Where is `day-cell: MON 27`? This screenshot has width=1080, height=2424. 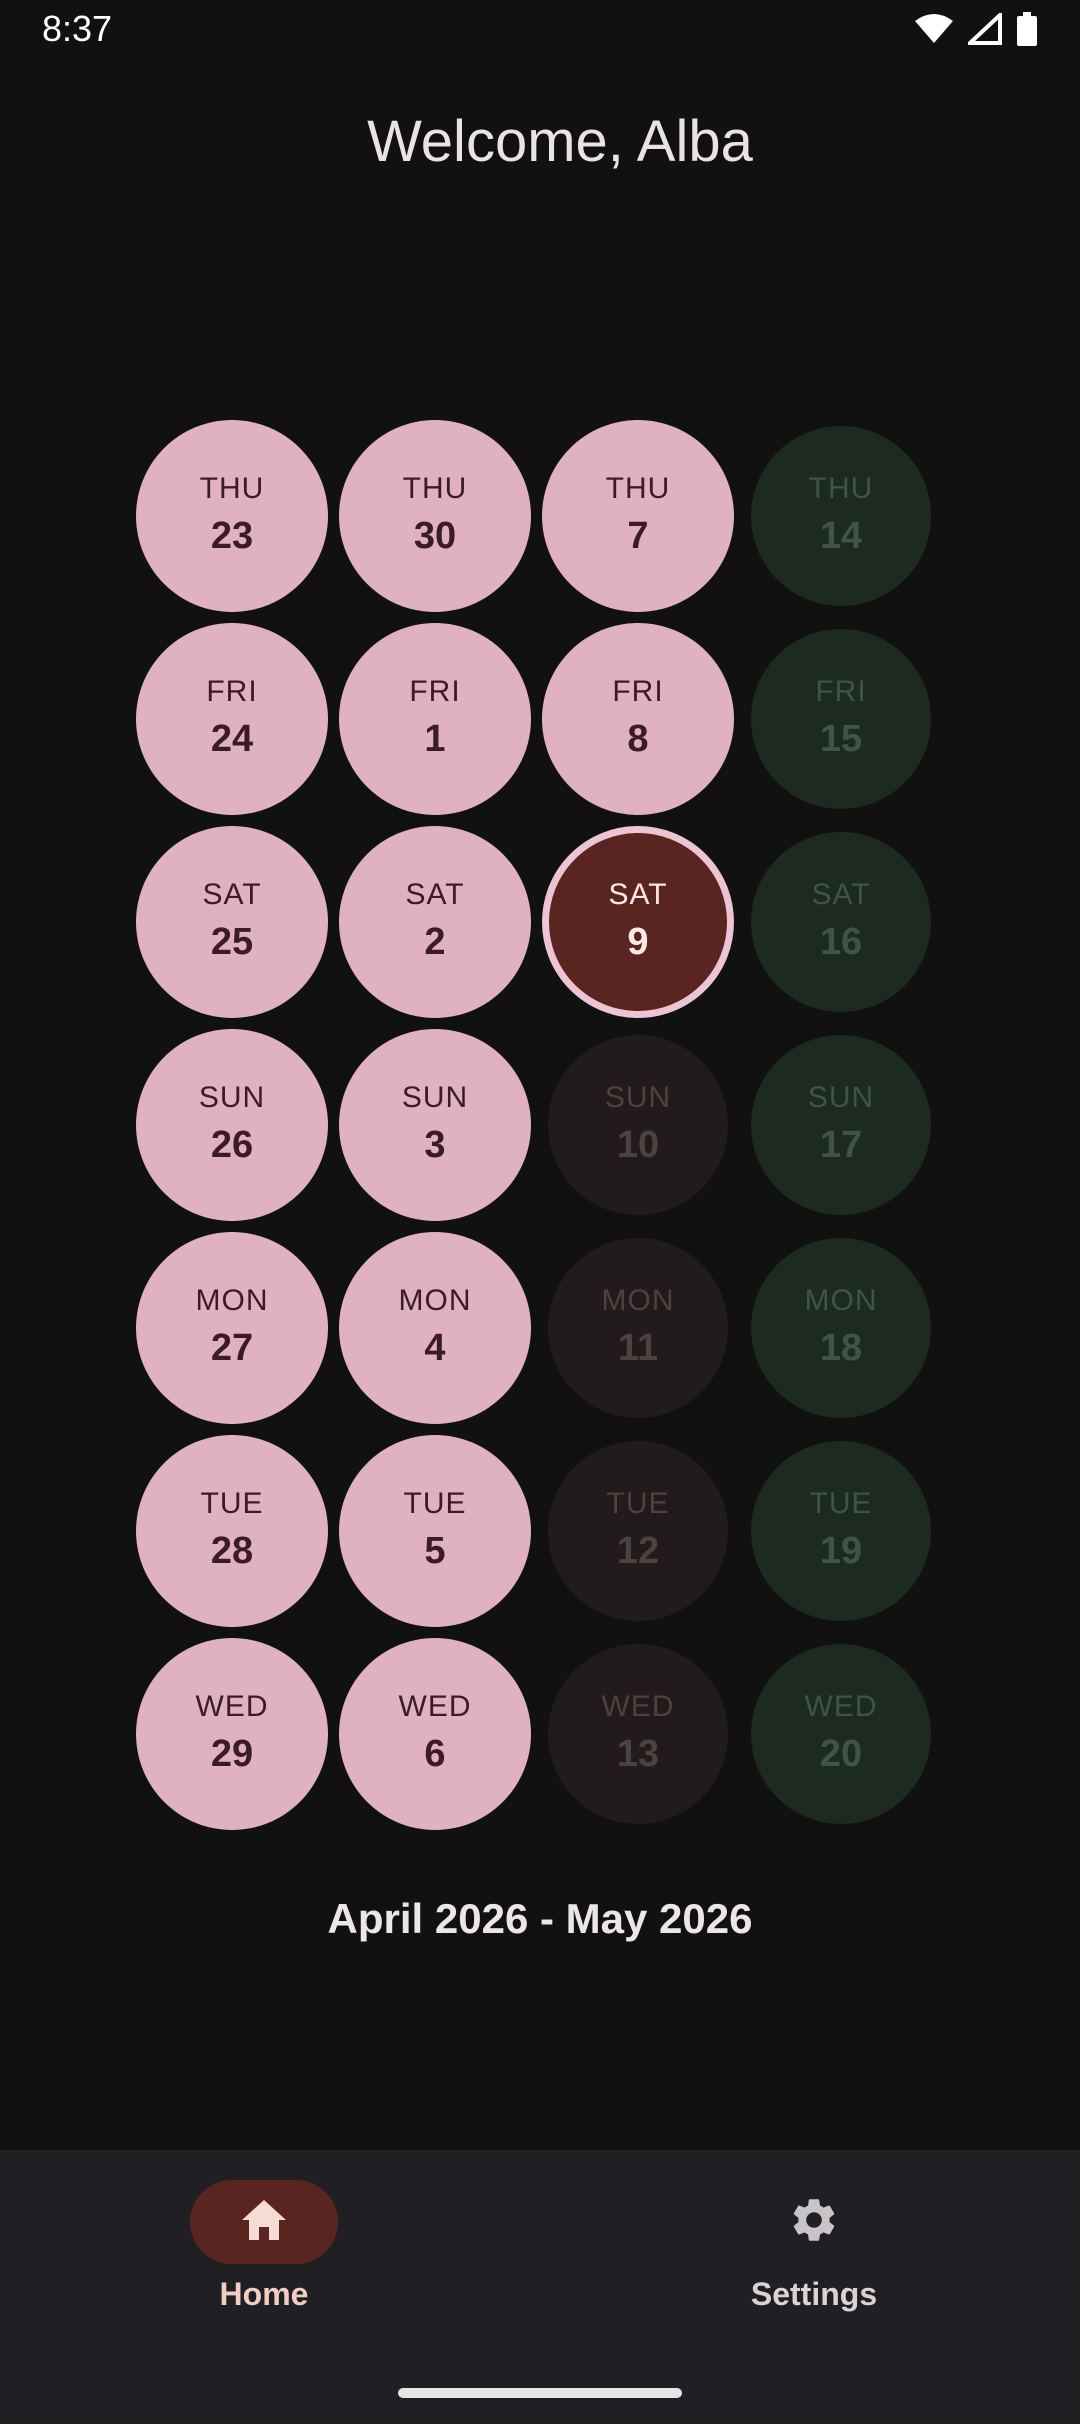
day-cell: MON 27 is located at coordinates (232, 1328).